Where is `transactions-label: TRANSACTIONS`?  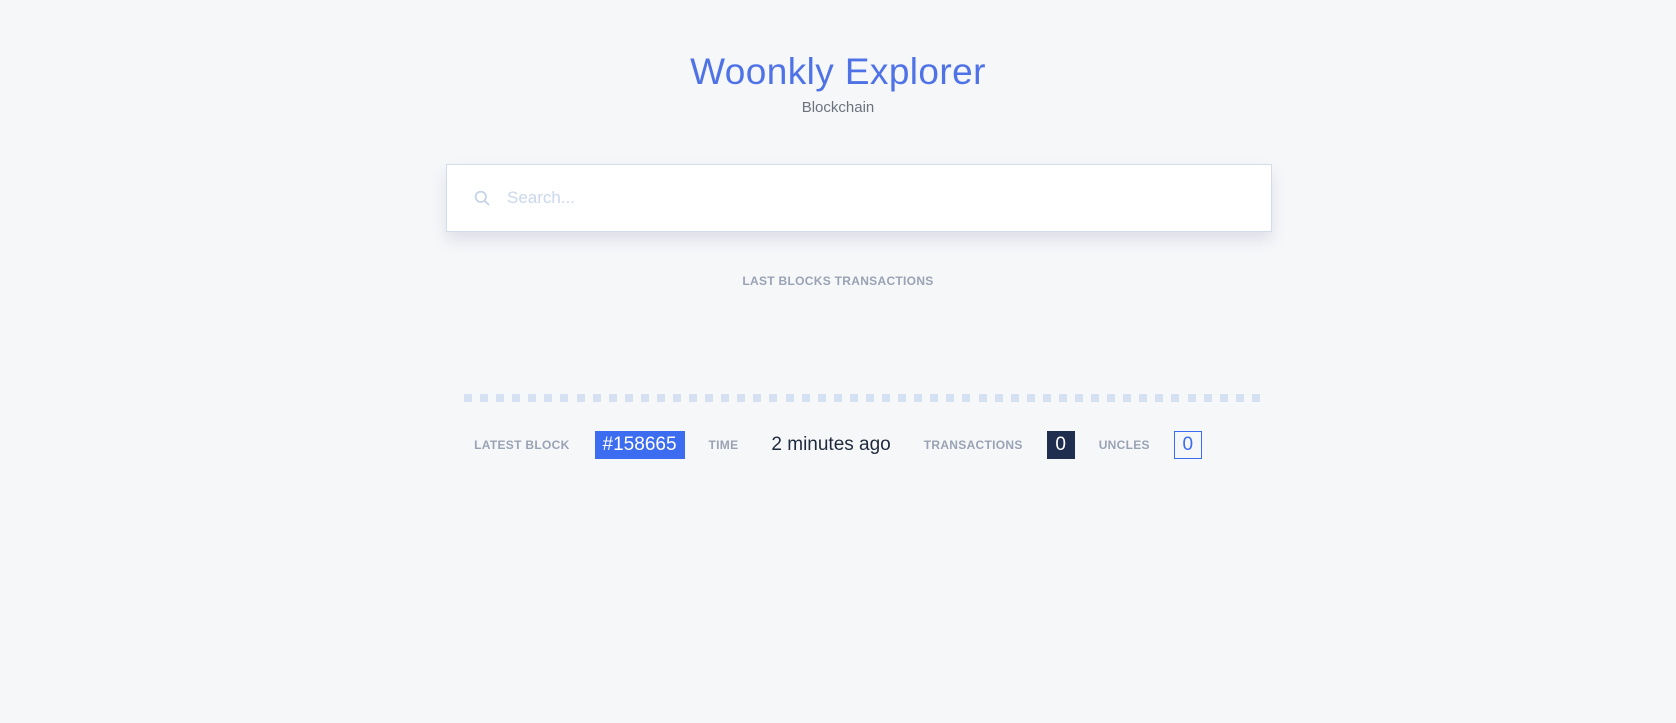 transactions-label: TRANSACTIONS is located at coordinates (973, 445).